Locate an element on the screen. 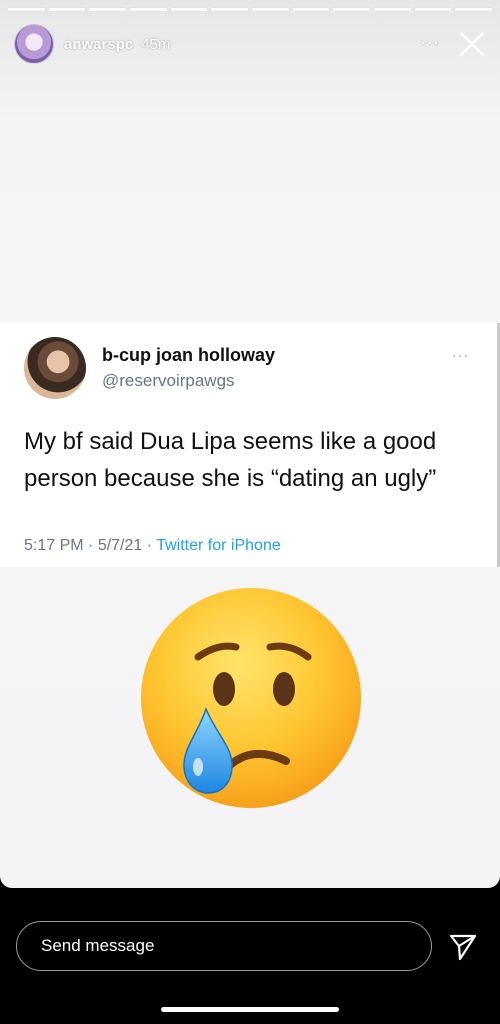 The height and width of the screenshot is (1024, 500). story-time: 45m is located at coordinates (156, 44).